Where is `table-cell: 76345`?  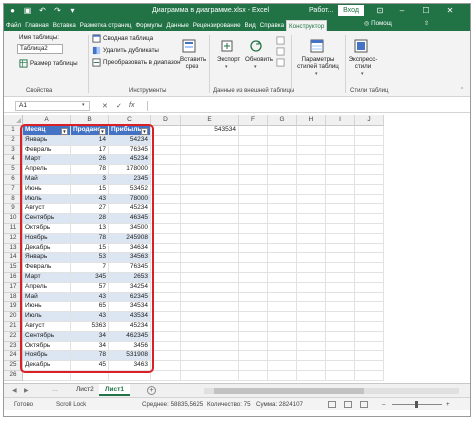
table-cell: 76345 is located at coordinates (130, 268).